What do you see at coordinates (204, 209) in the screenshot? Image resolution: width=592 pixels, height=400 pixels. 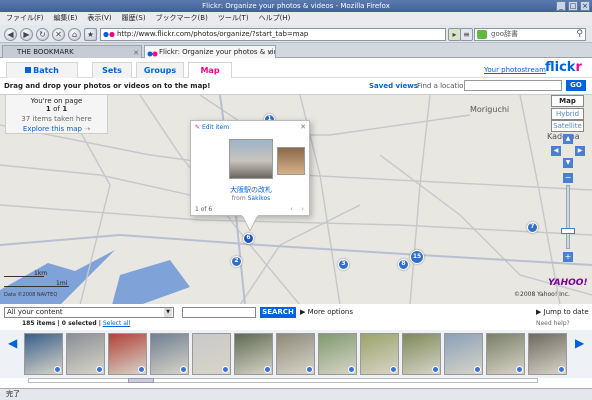 I see `popup-counter: 1 of 6` at bounding box center [204, 209].